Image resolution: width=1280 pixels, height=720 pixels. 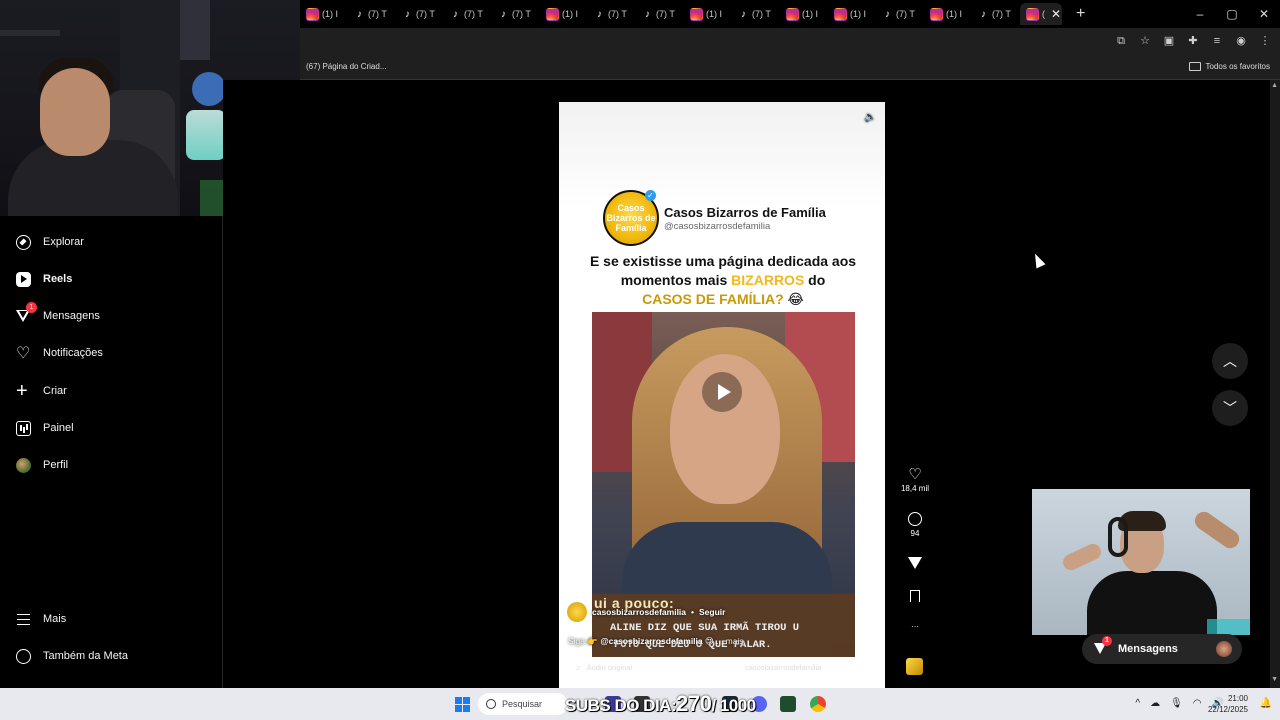 I want to click on chart-icon, so click(x=23, y=428).